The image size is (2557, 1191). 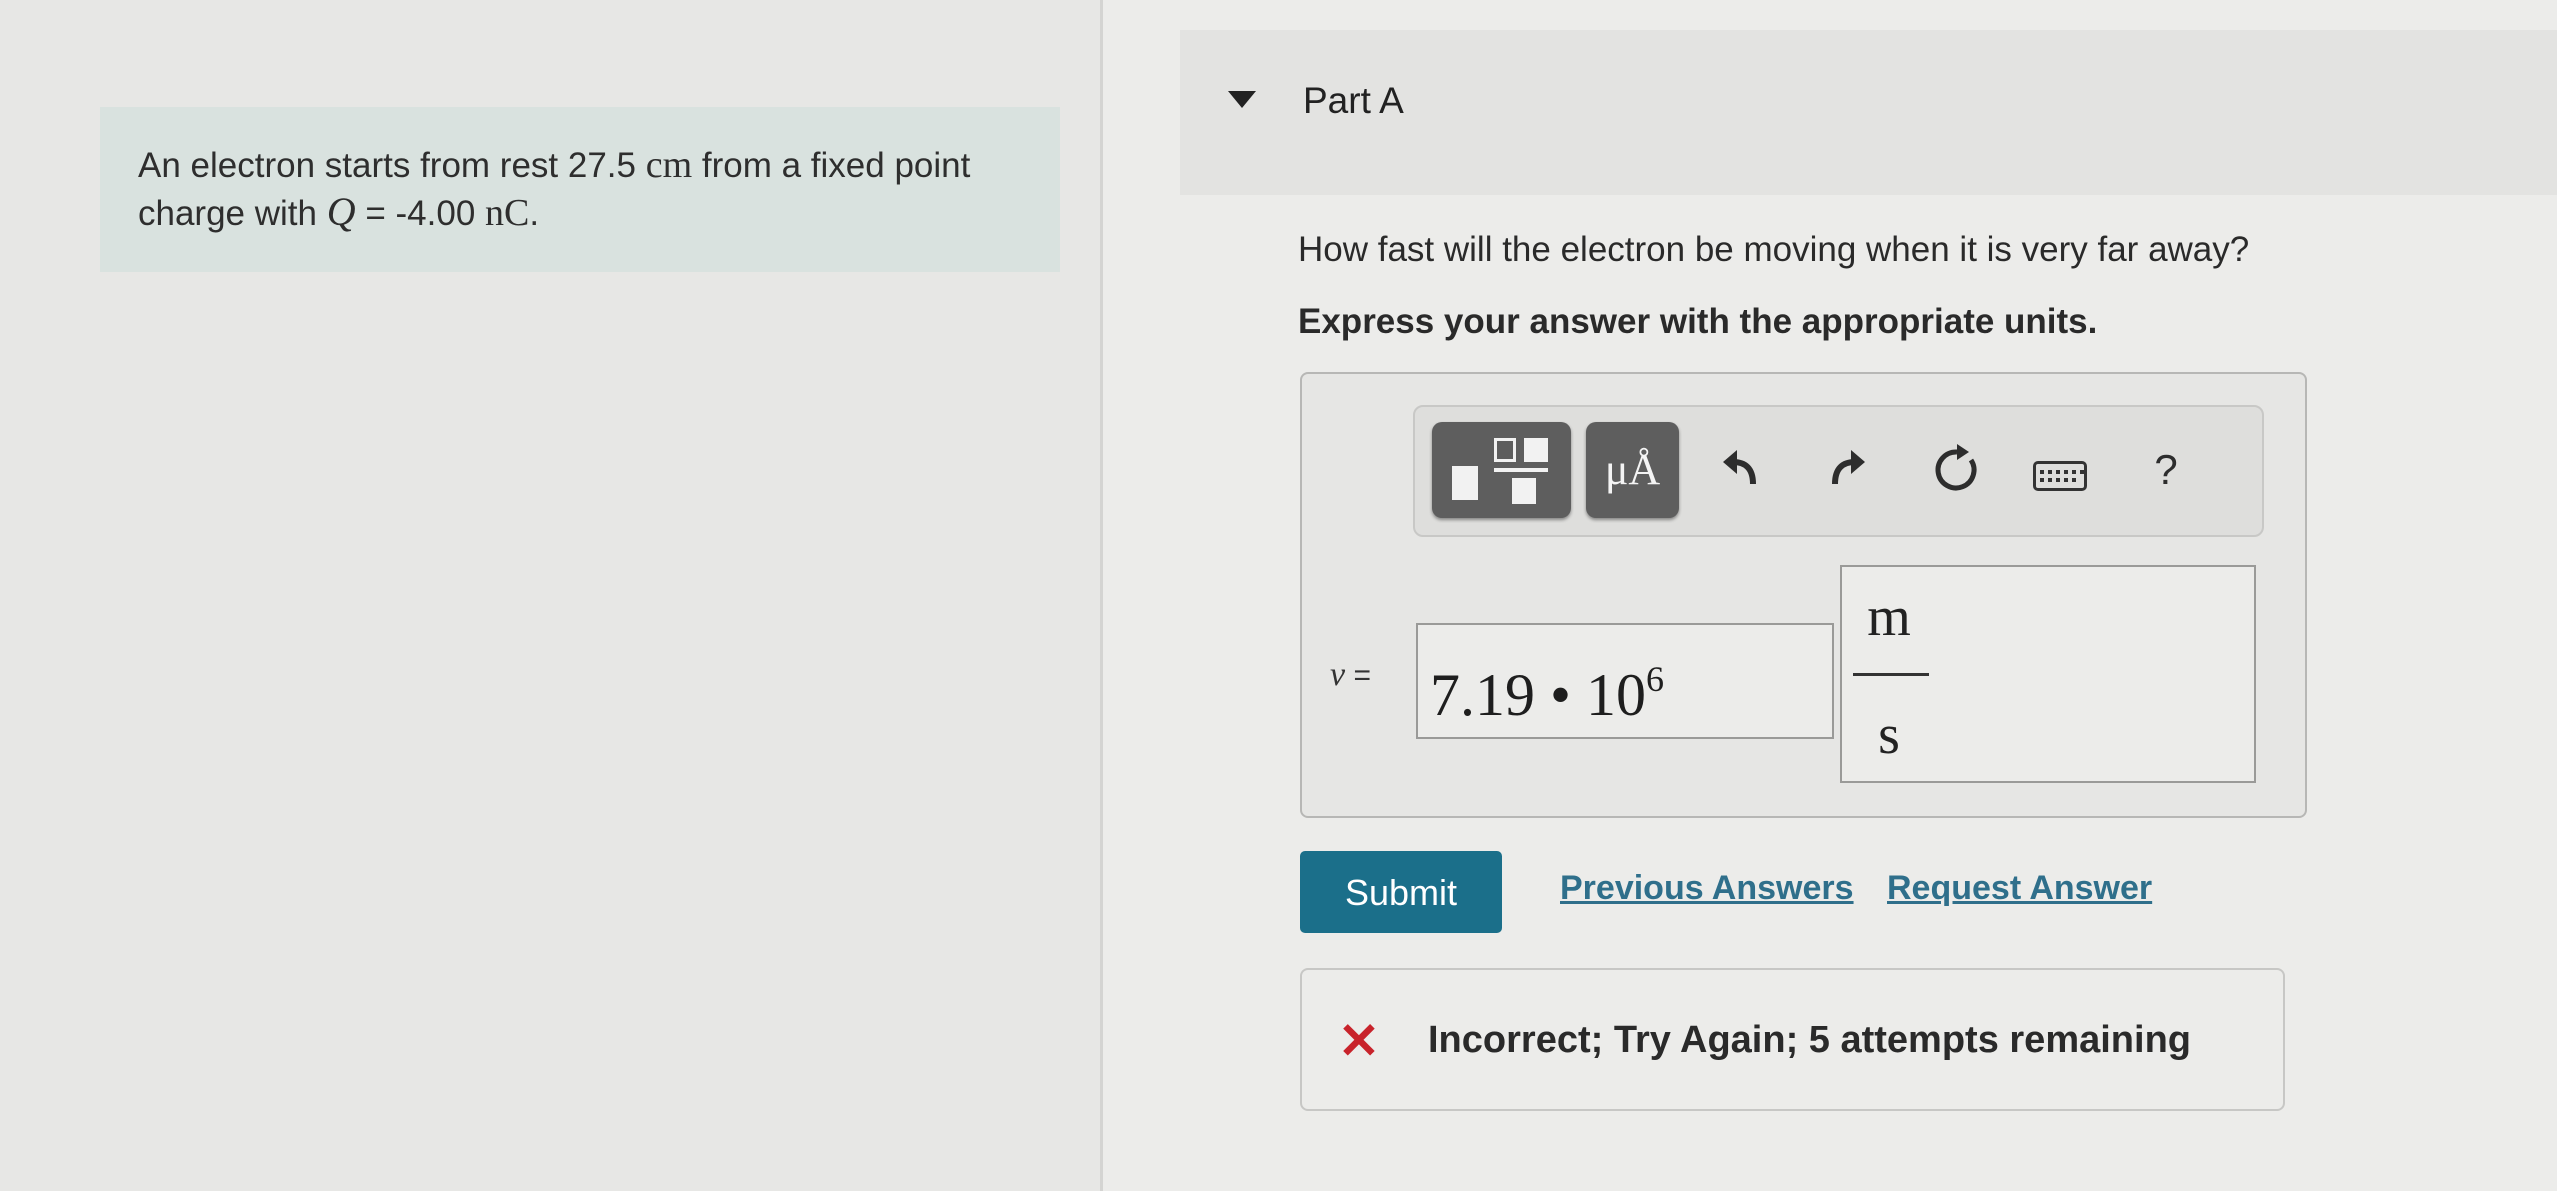 What do you see at coordinates (2166, 470) in the screenshot?
I see `help-icon: ?` at bounding box center [2166, 470].